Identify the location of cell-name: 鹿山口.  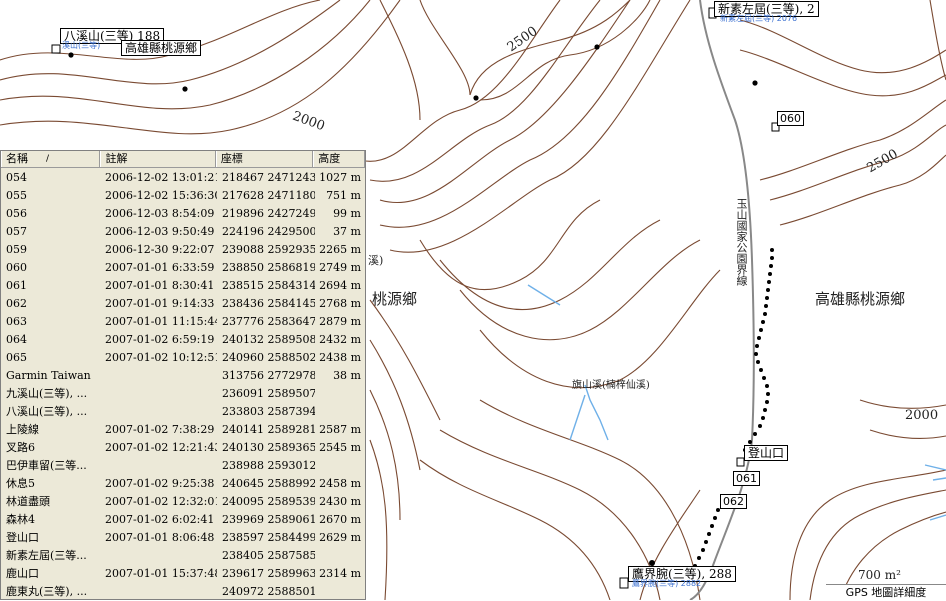
(22, 573).